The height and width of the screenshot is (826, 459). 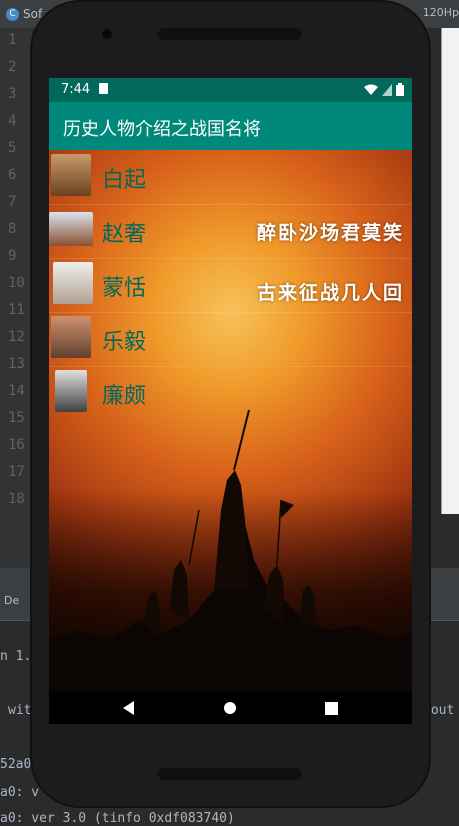 What do you see at coordinates (230, 393) in the screenshot?
I see `list-item: 廉颇` at bounding box center [230, 393].